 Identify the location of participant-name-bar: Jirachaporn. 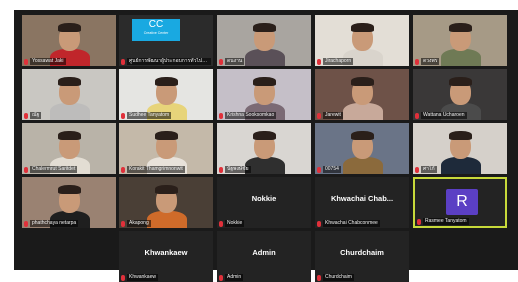
(335, 61).